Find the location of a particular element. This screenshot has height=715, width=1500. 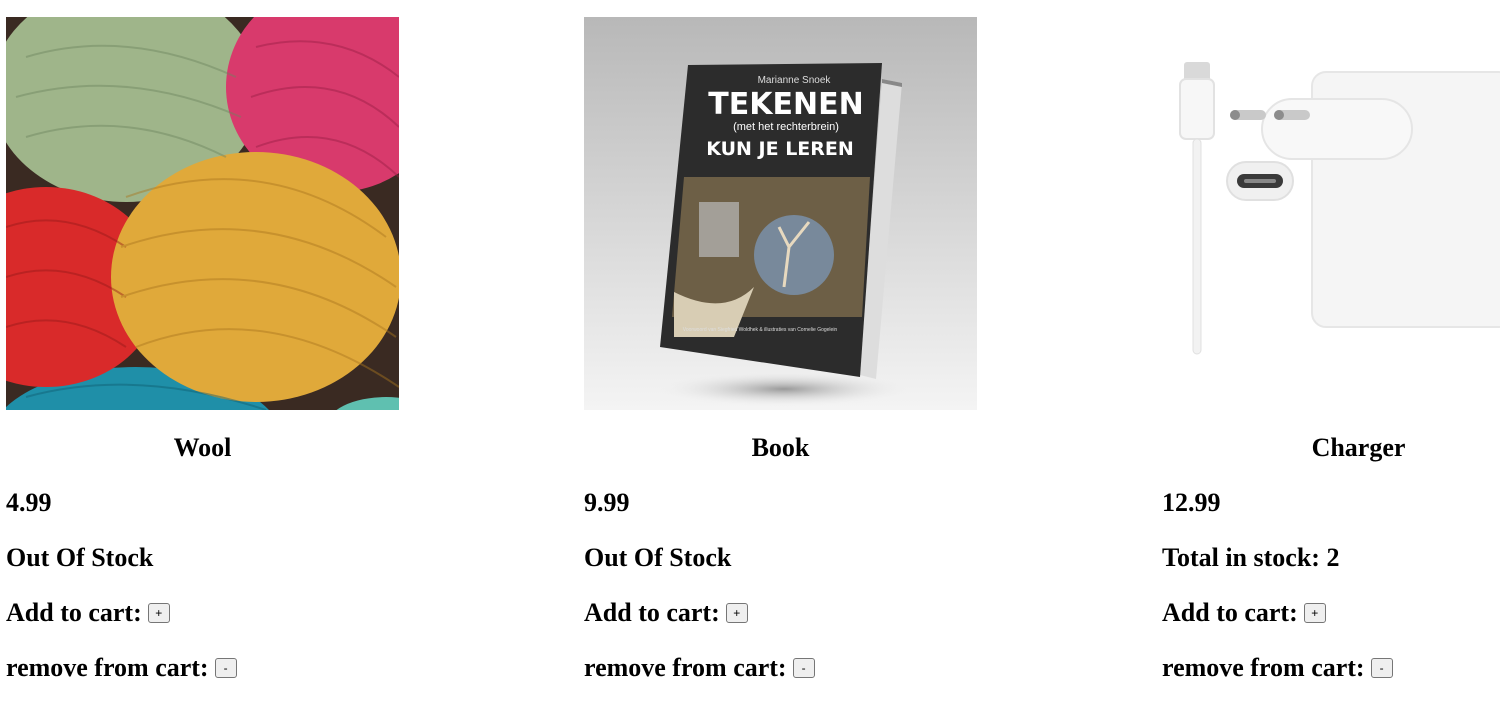

stock-status: Total in stock: 2 is located at coordinates (1251, 557).